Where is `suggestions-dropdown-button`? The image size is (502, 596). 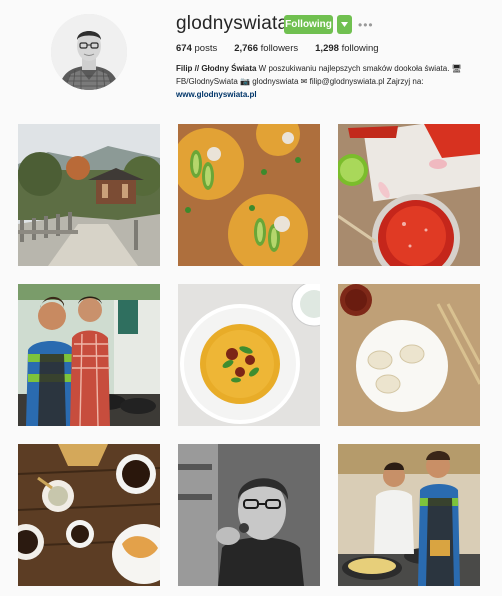 suggestions-dropdown-button is located at coordinates (344, 24).